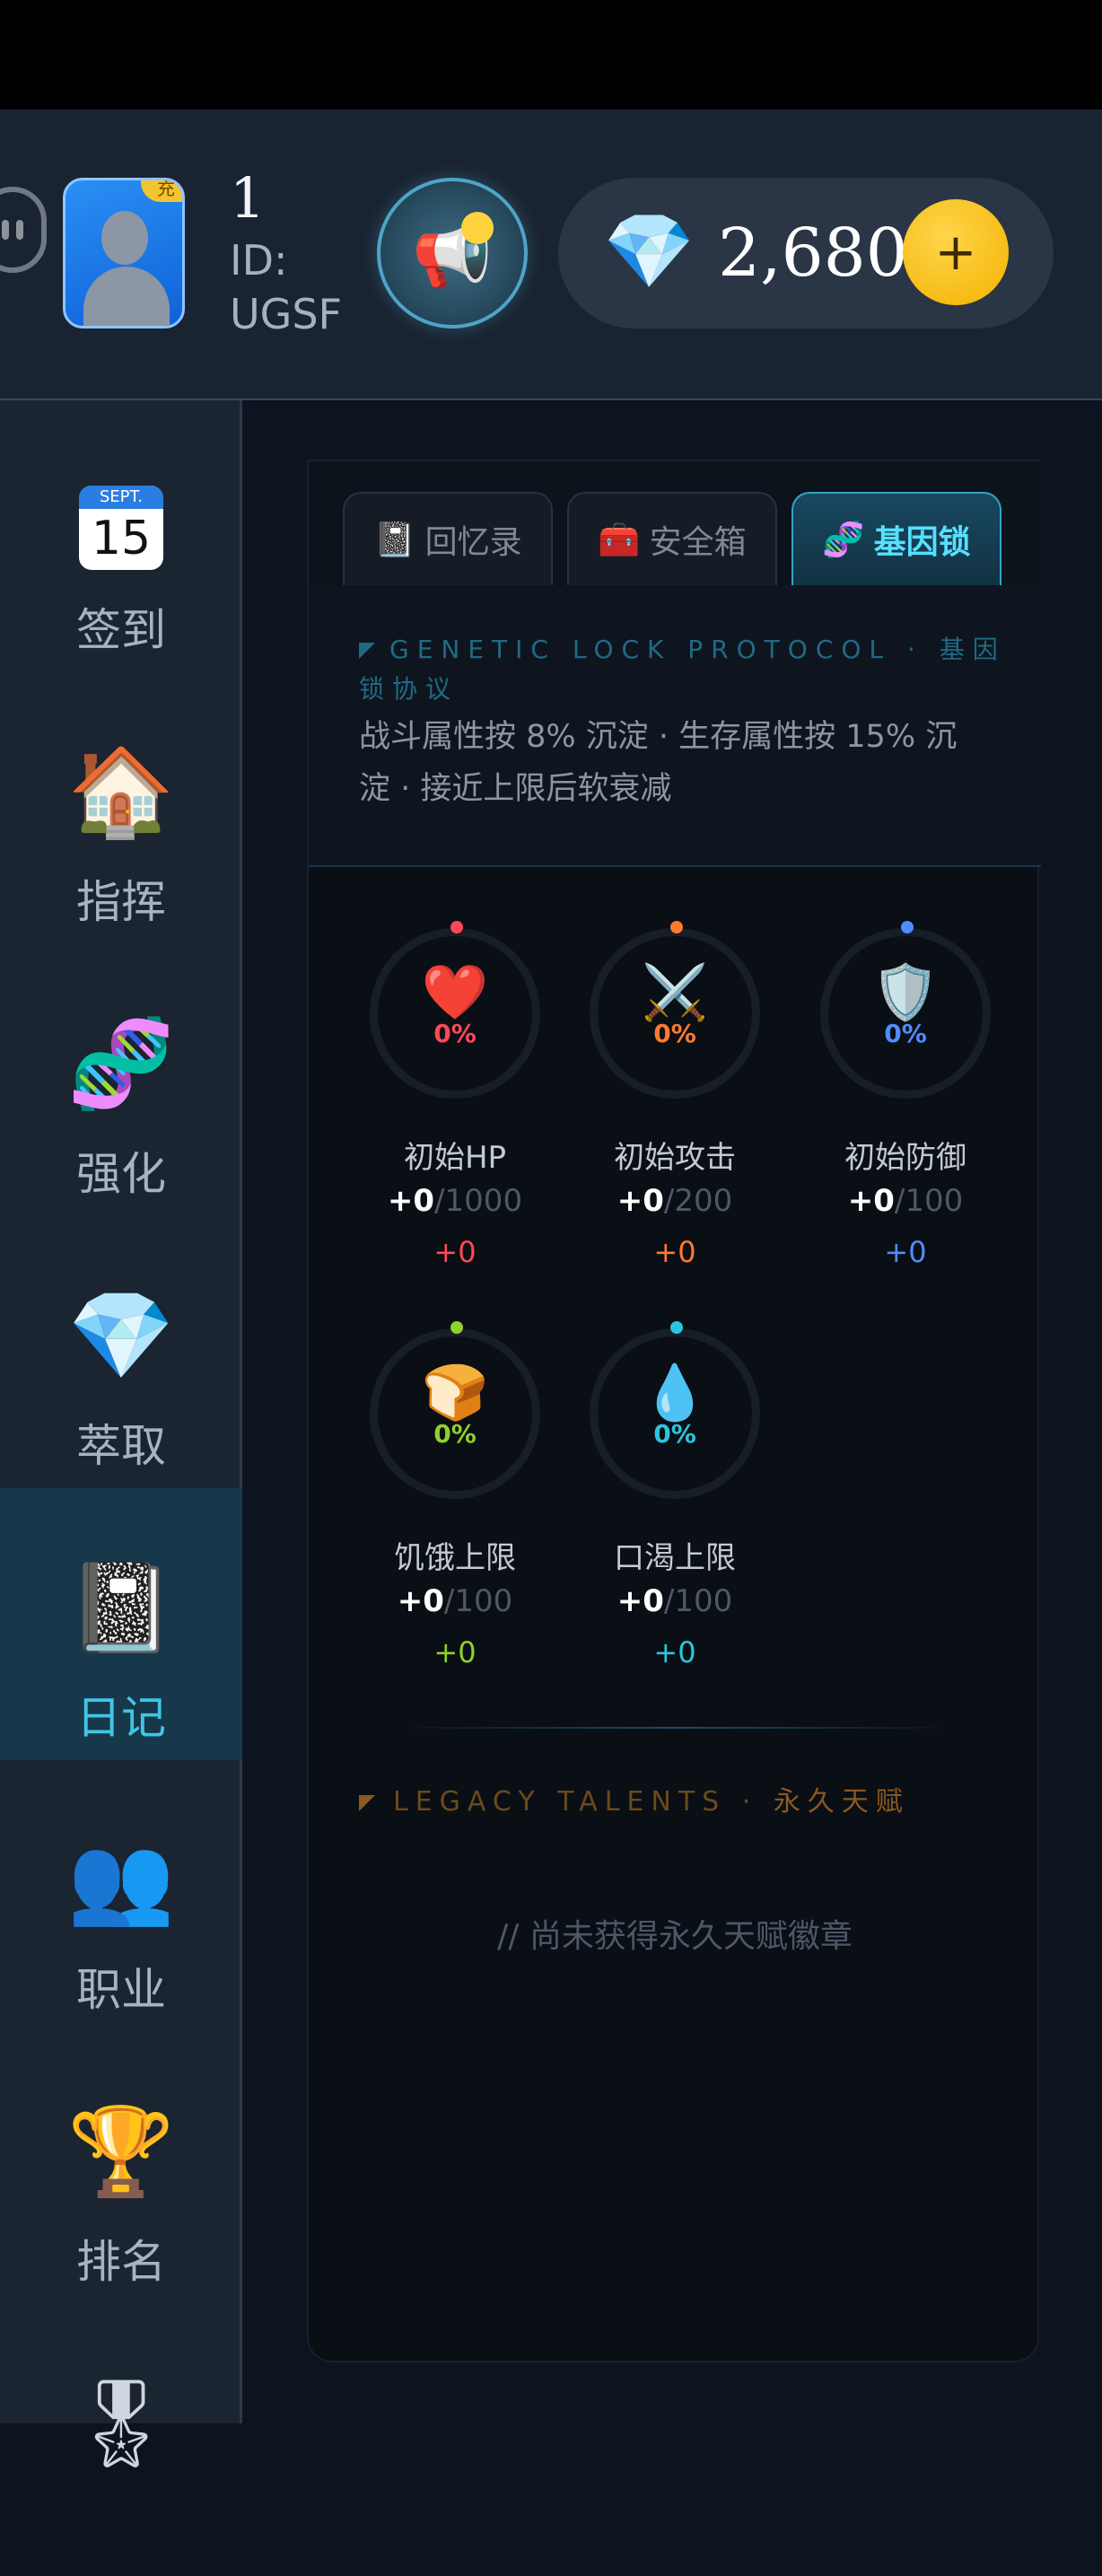  I want to click on progress-ring: 🛡️ 0%, so click(905, 1010).